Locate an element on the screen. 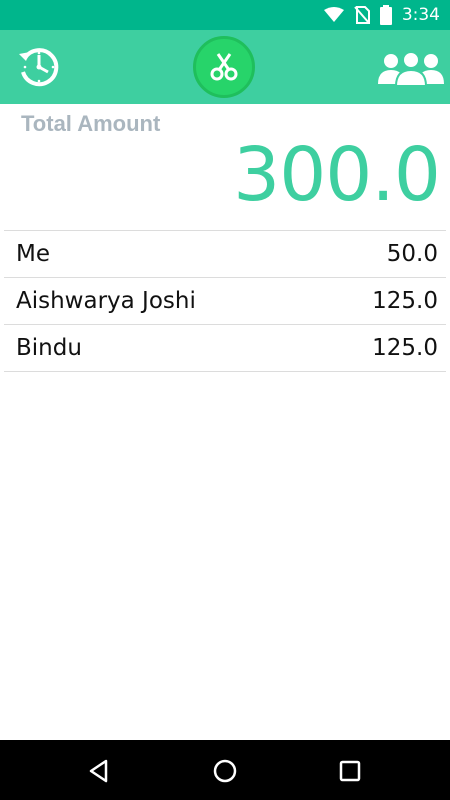 The height and width of the screenshot is (800, 450). people-button is located at coordinates (411, 68).